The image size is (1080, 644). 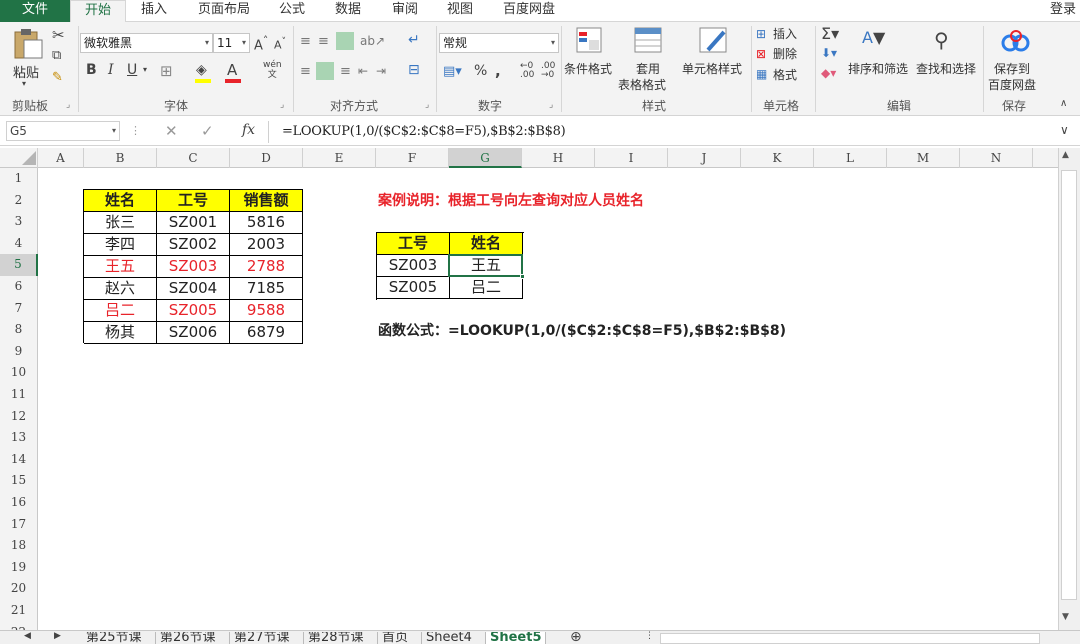 I want to click on sheet-tab: 第25节课, so click(x=119, y=638).